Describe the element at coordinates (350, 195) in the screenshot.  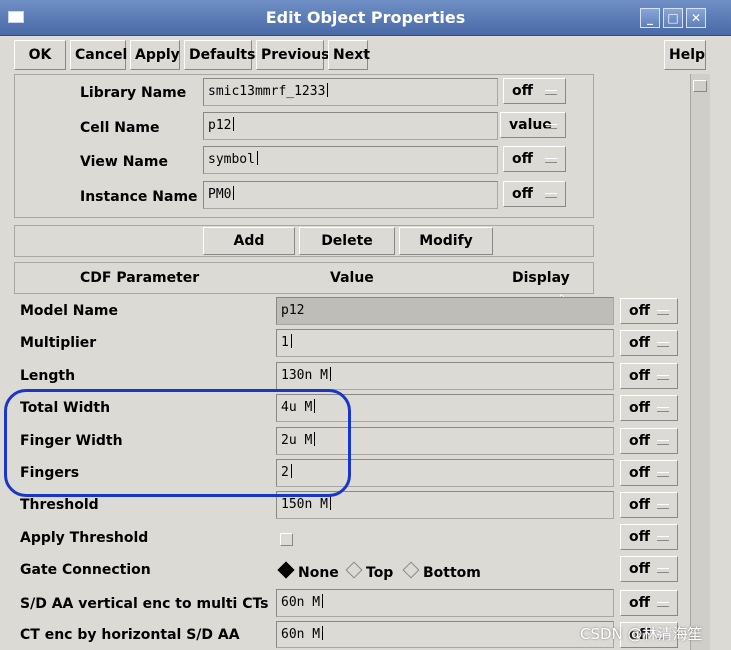
I see `instance-name-field: PM0` at that location.